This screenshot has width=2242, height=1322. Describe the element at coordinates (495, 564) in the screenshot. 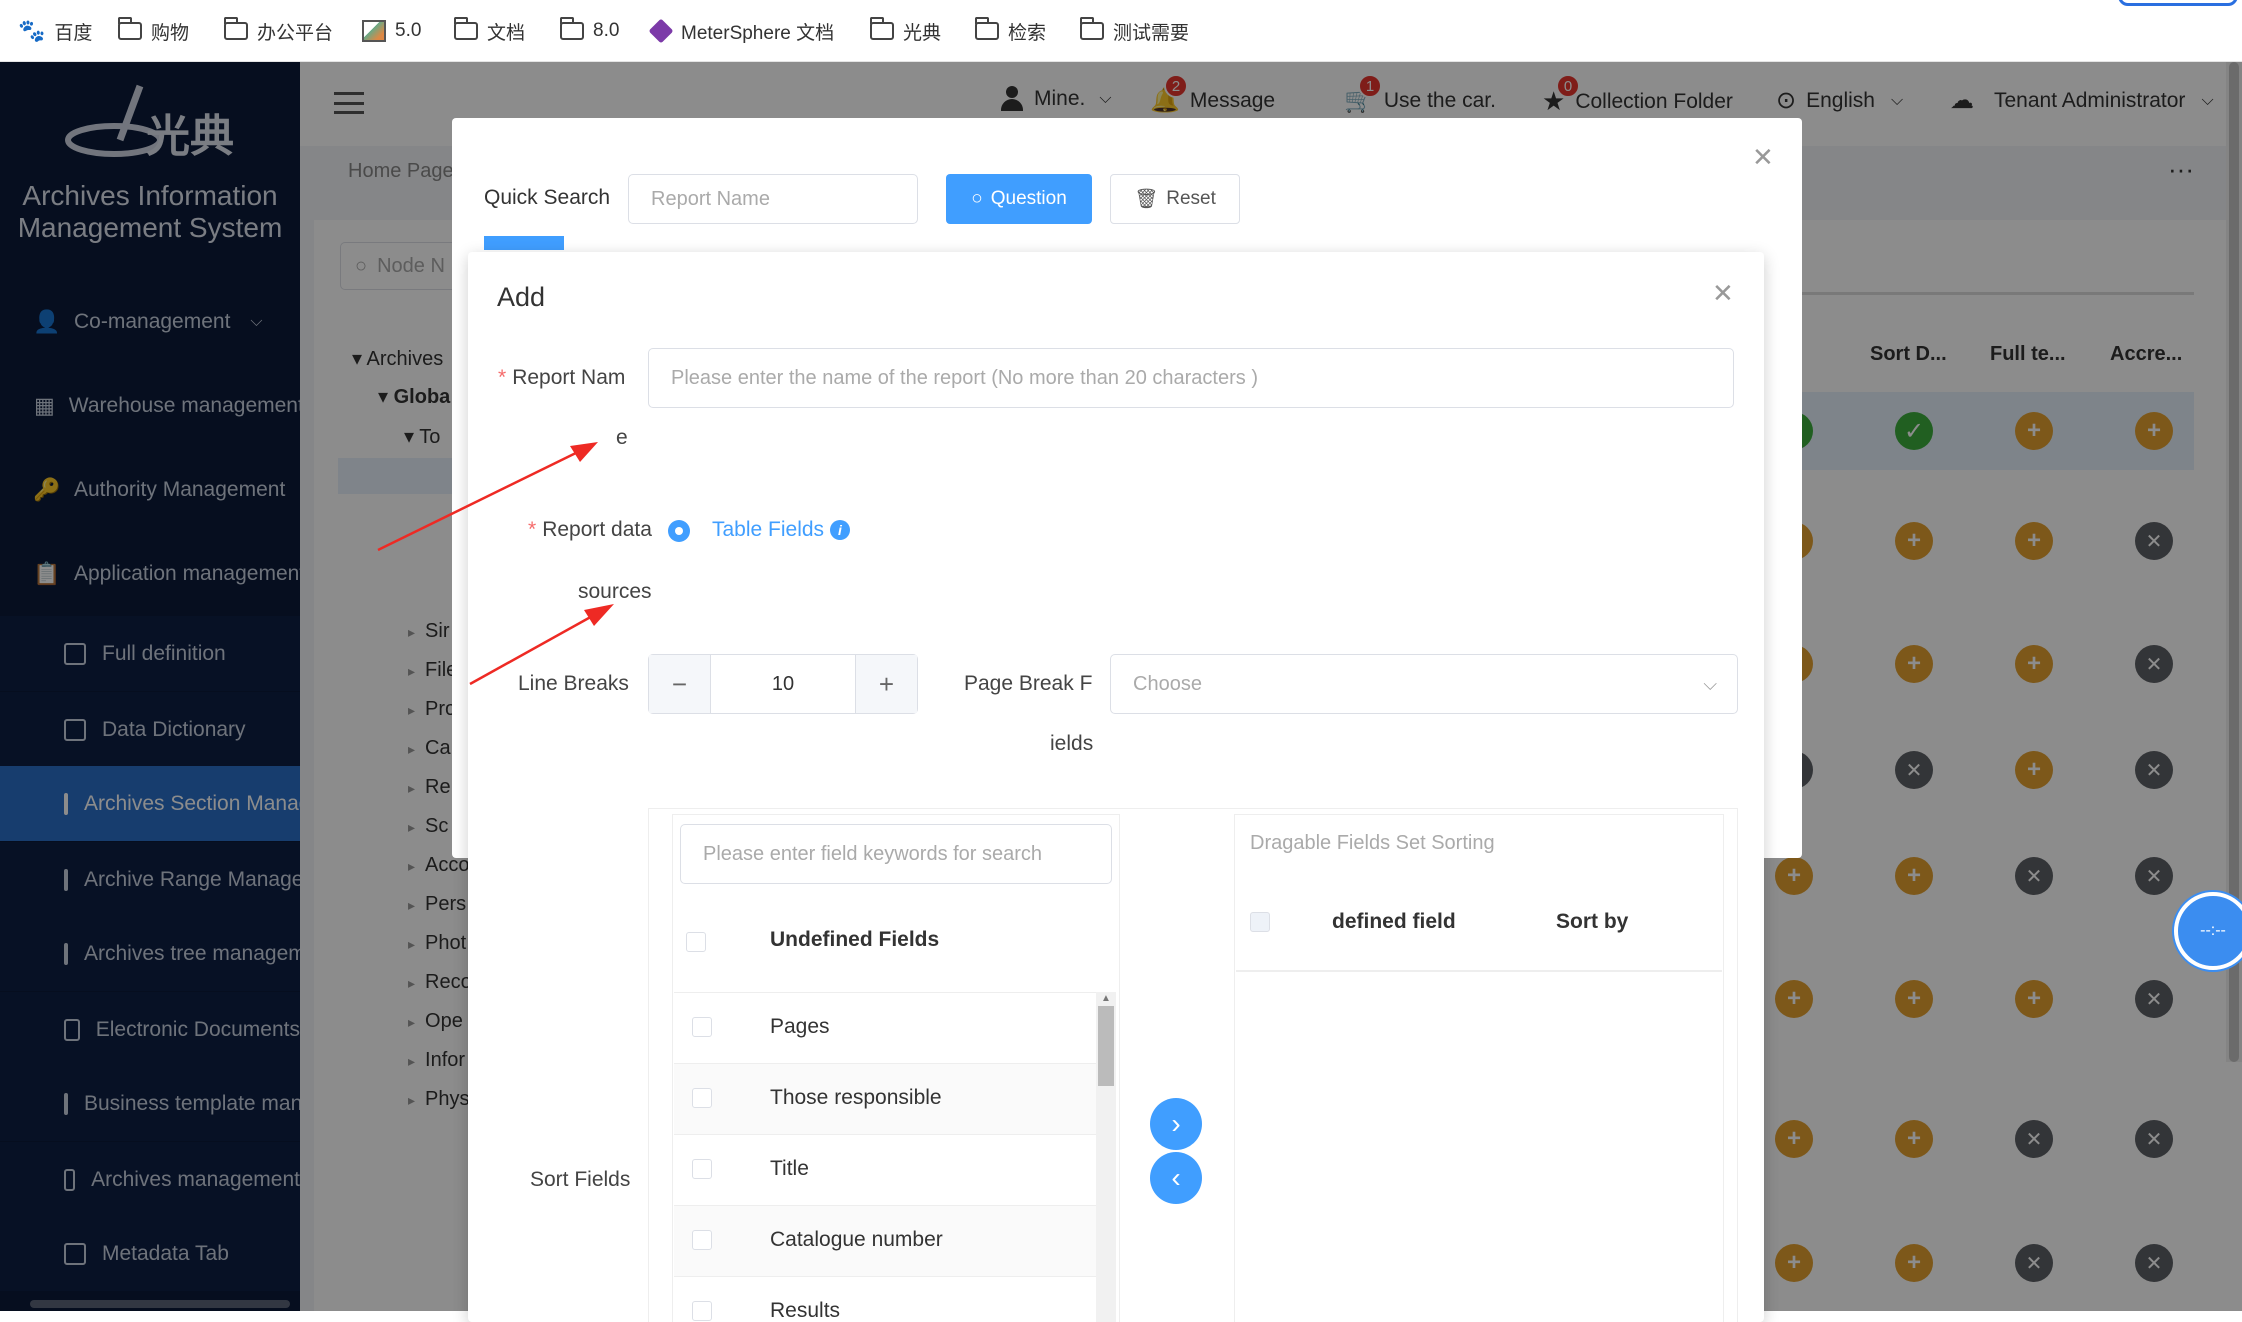

I see `annotation-arrows` at that location.